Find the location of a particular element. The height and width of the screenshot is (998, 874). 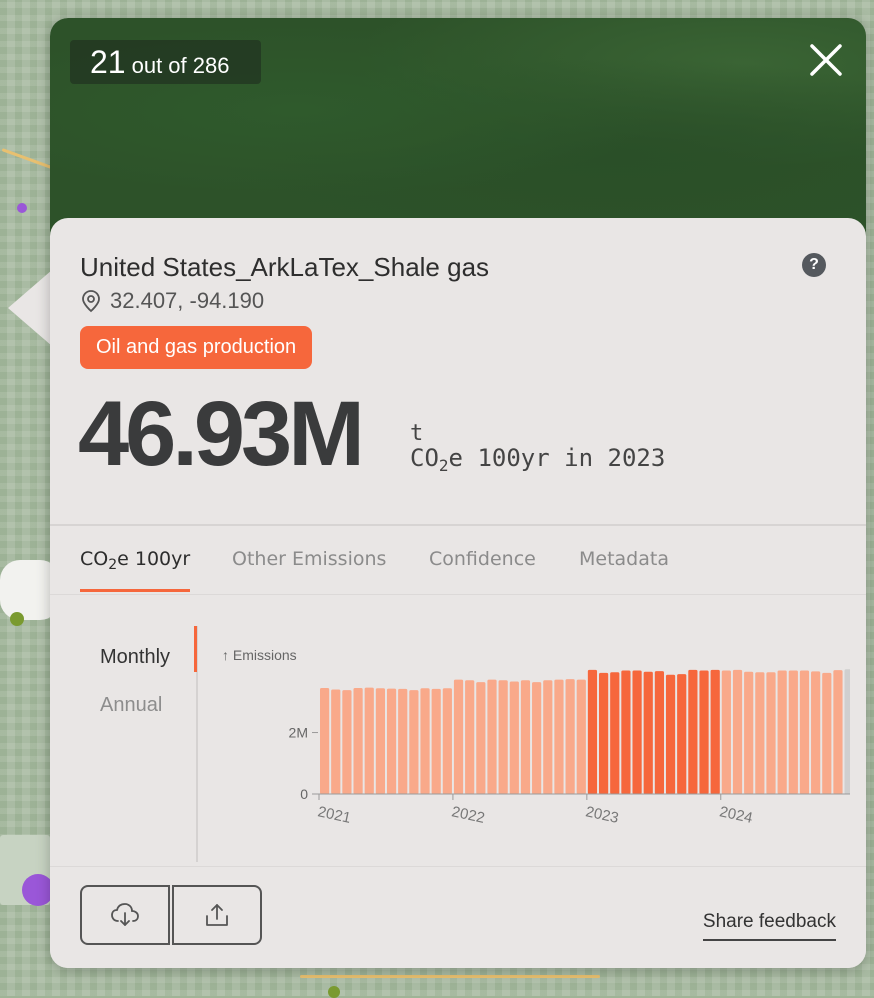

close-button is located at coordinates (826, 60).